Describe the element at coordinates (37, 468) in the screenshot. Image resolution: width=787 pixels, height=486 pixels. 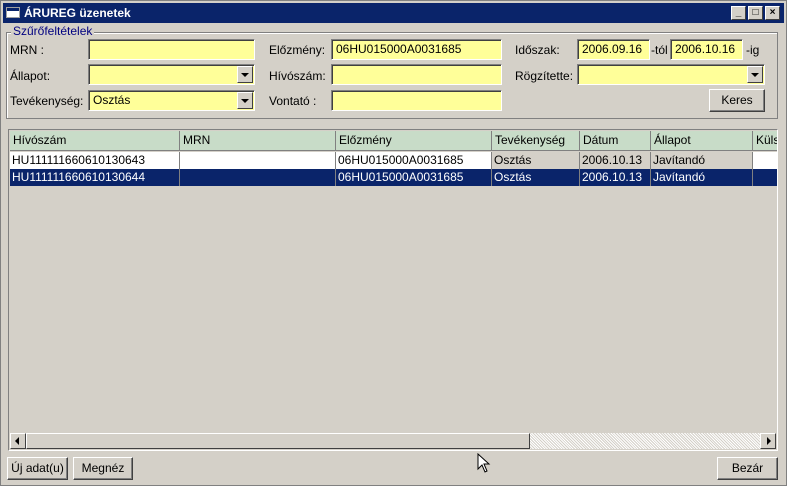
I see `new-record-button: Új adat(u)` at that location.